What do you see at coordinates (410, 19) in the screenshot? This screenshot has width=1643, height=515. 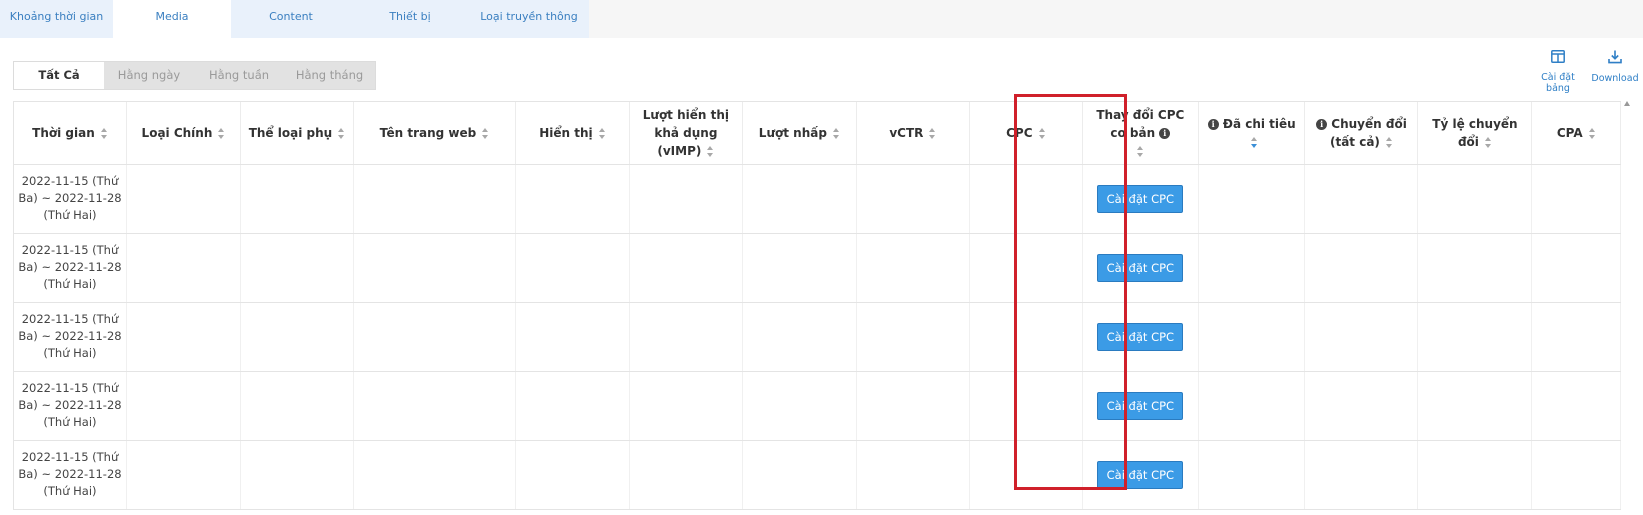 I see `tab-thiet-bi: Thiết bị` at bounding box center [410, 19].